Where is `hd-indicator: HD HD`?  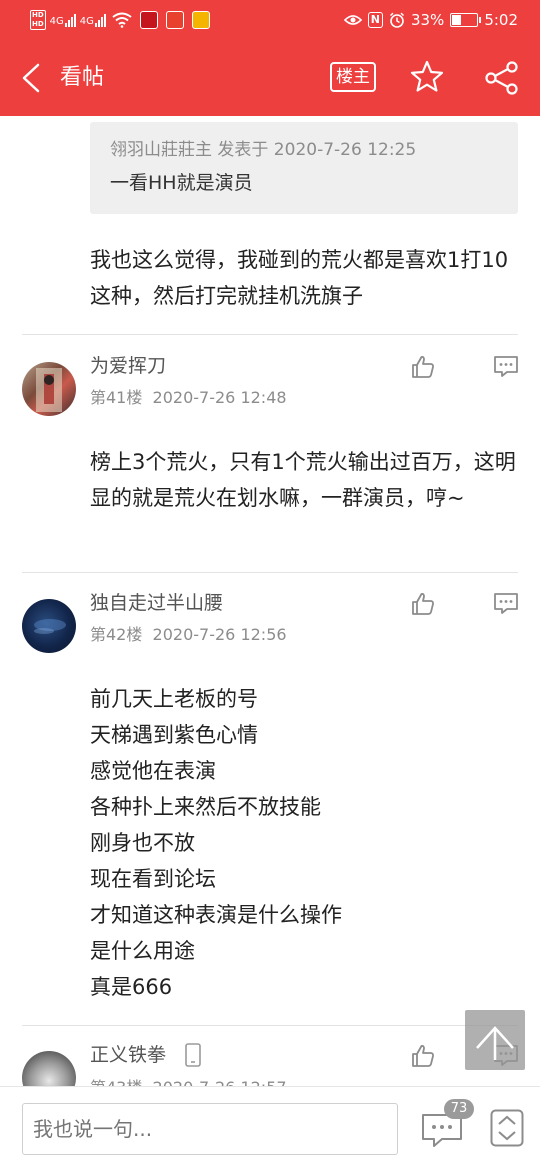 hd-indicator: HD HD is located at coordinates (38, 20).